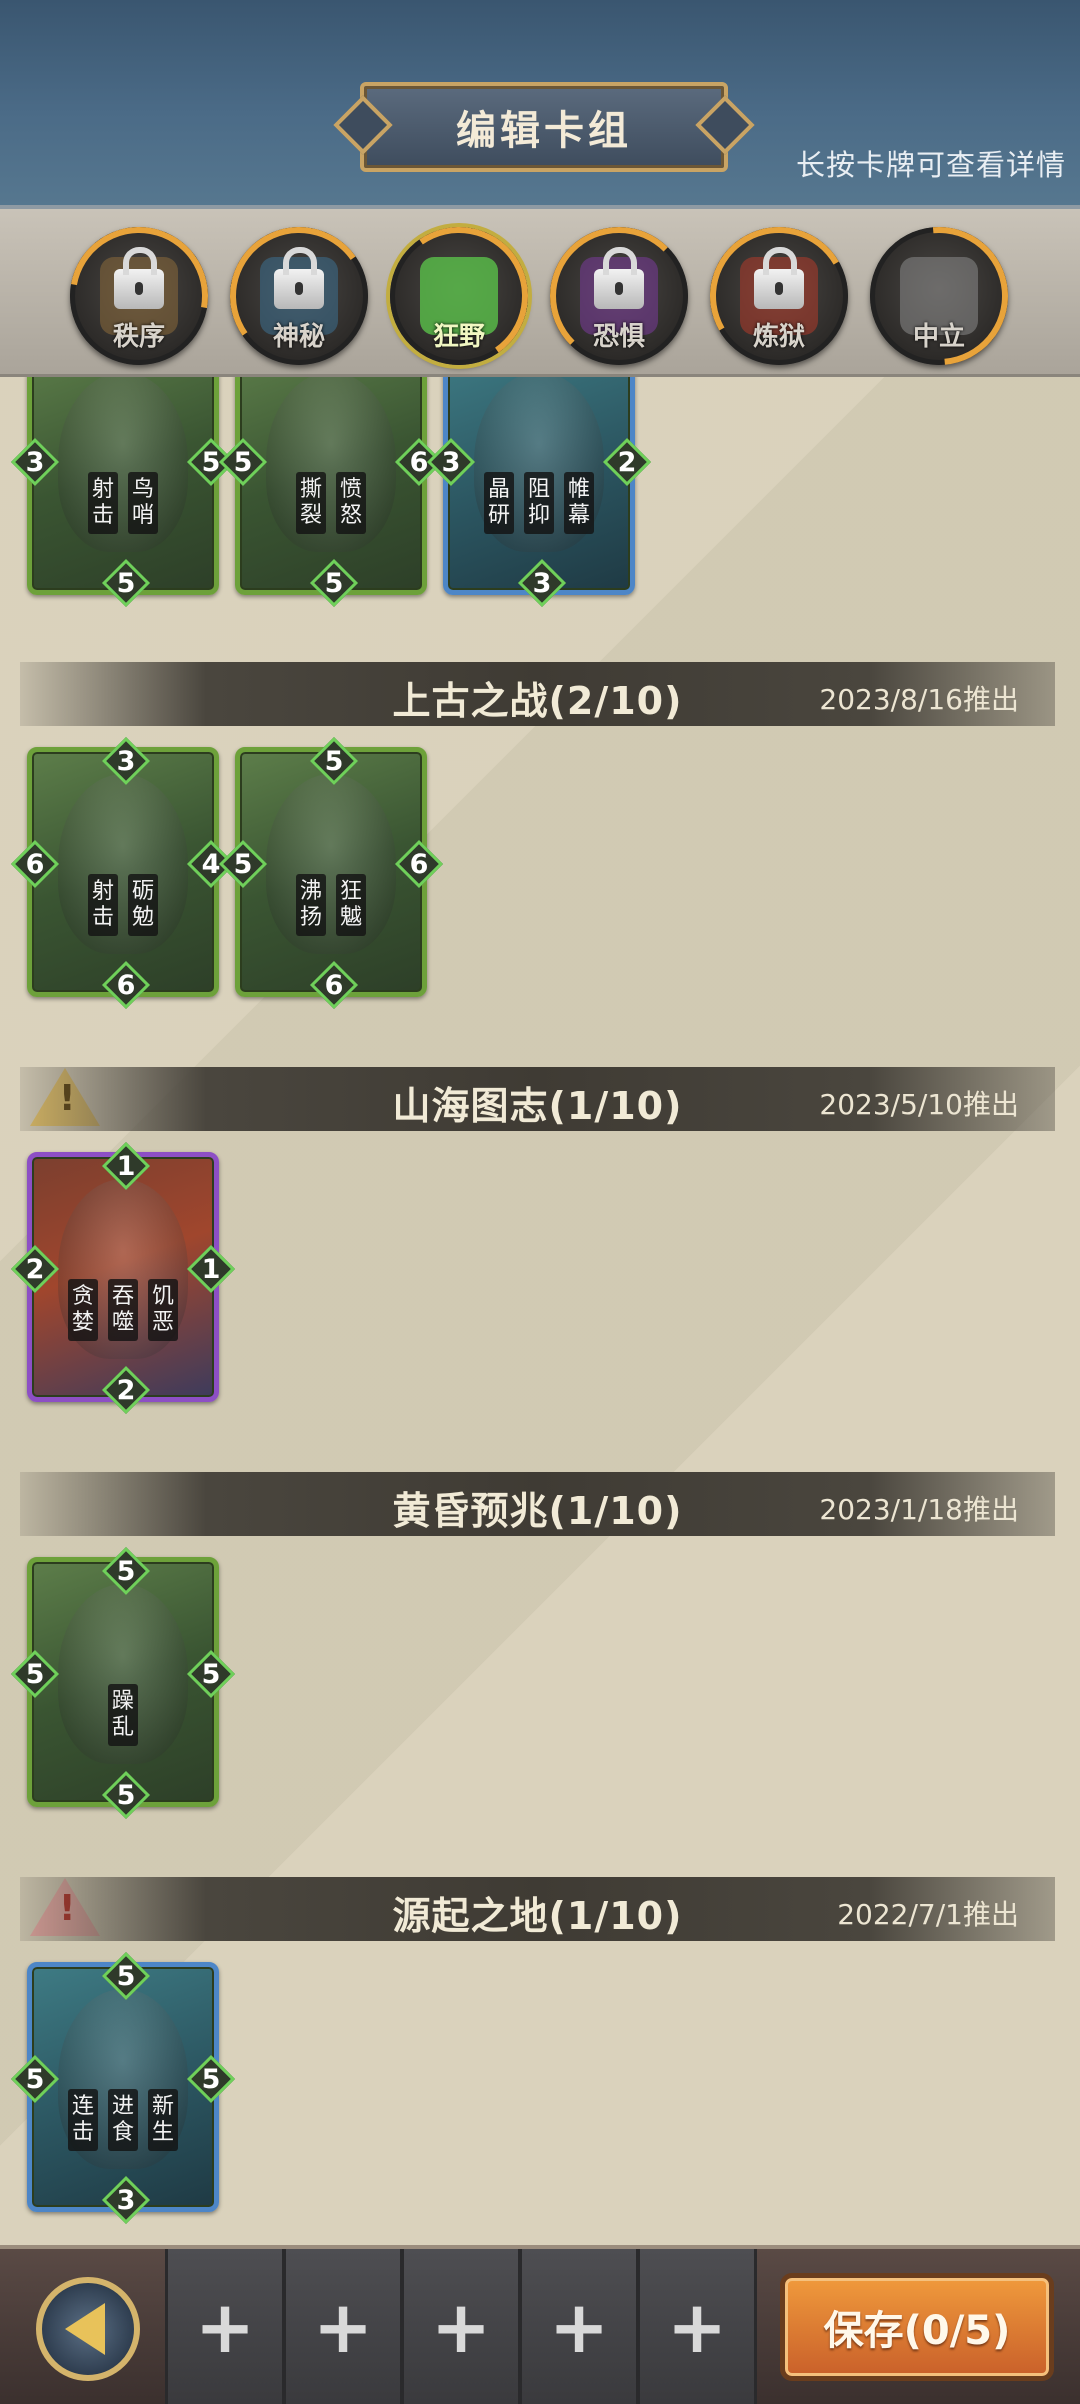 This screenshot has width=1080, height=2404. Describe the element at coordinates (919, 1509) in the screenshot. I see `section-date: 2023/1/18推出` at that location.